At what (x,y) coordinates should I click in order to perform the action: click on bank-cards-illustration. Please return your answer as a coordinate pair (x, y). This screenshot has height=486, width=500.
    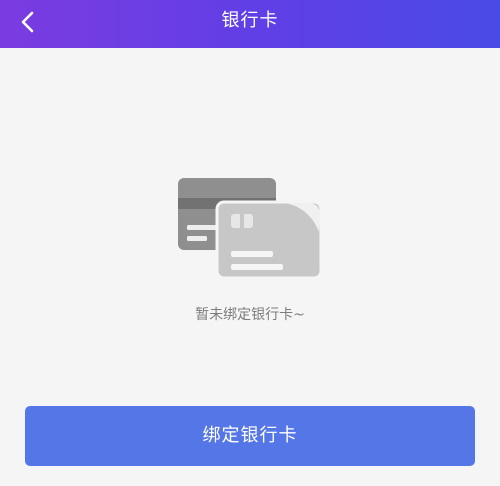
    Looking at the image, I should click on (250, 229).